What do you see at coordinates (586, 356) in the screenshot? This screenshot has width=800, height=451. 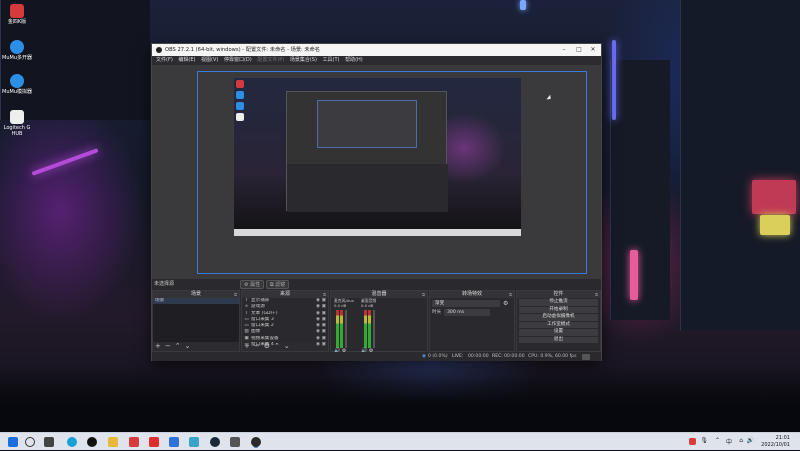 I see `status-indicator-icon` at bounding box center [586, 356].